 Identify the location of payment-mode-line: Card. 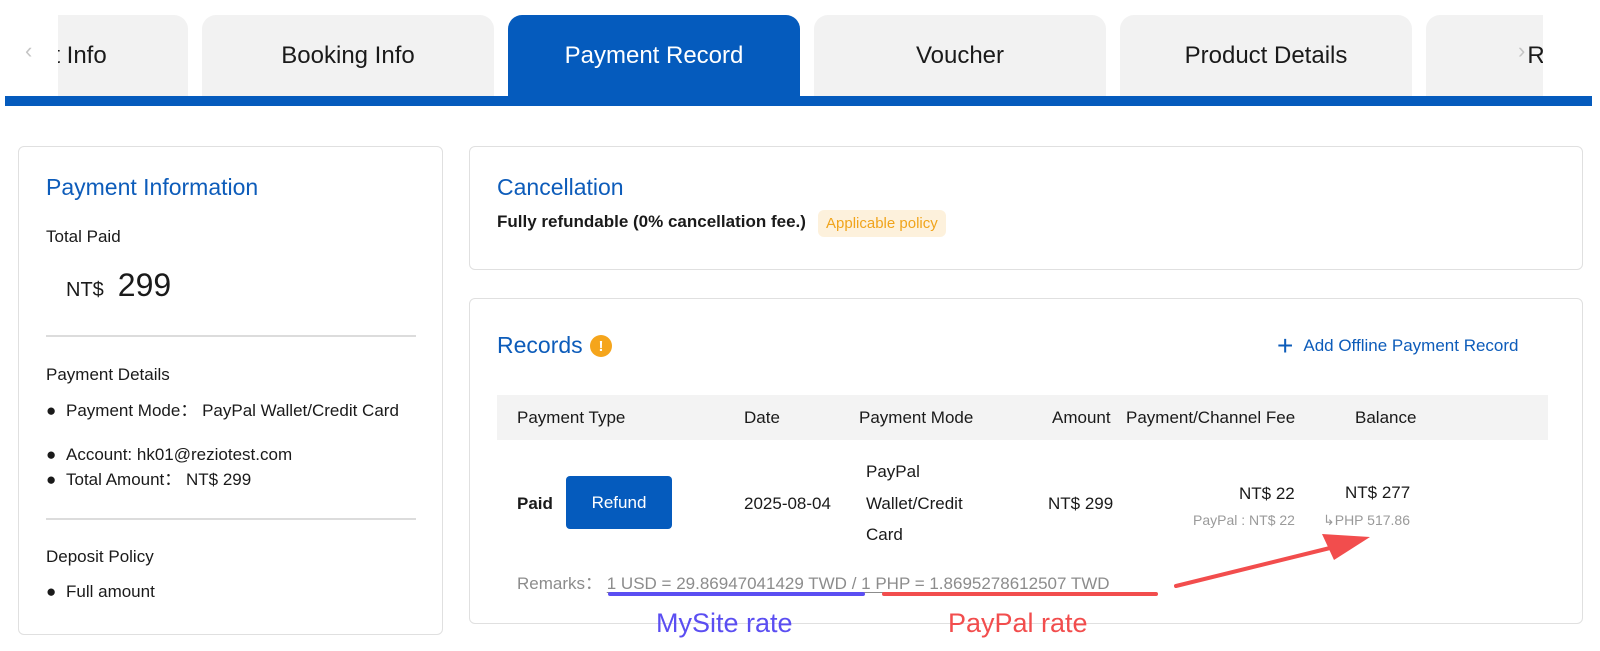
(884, 534).